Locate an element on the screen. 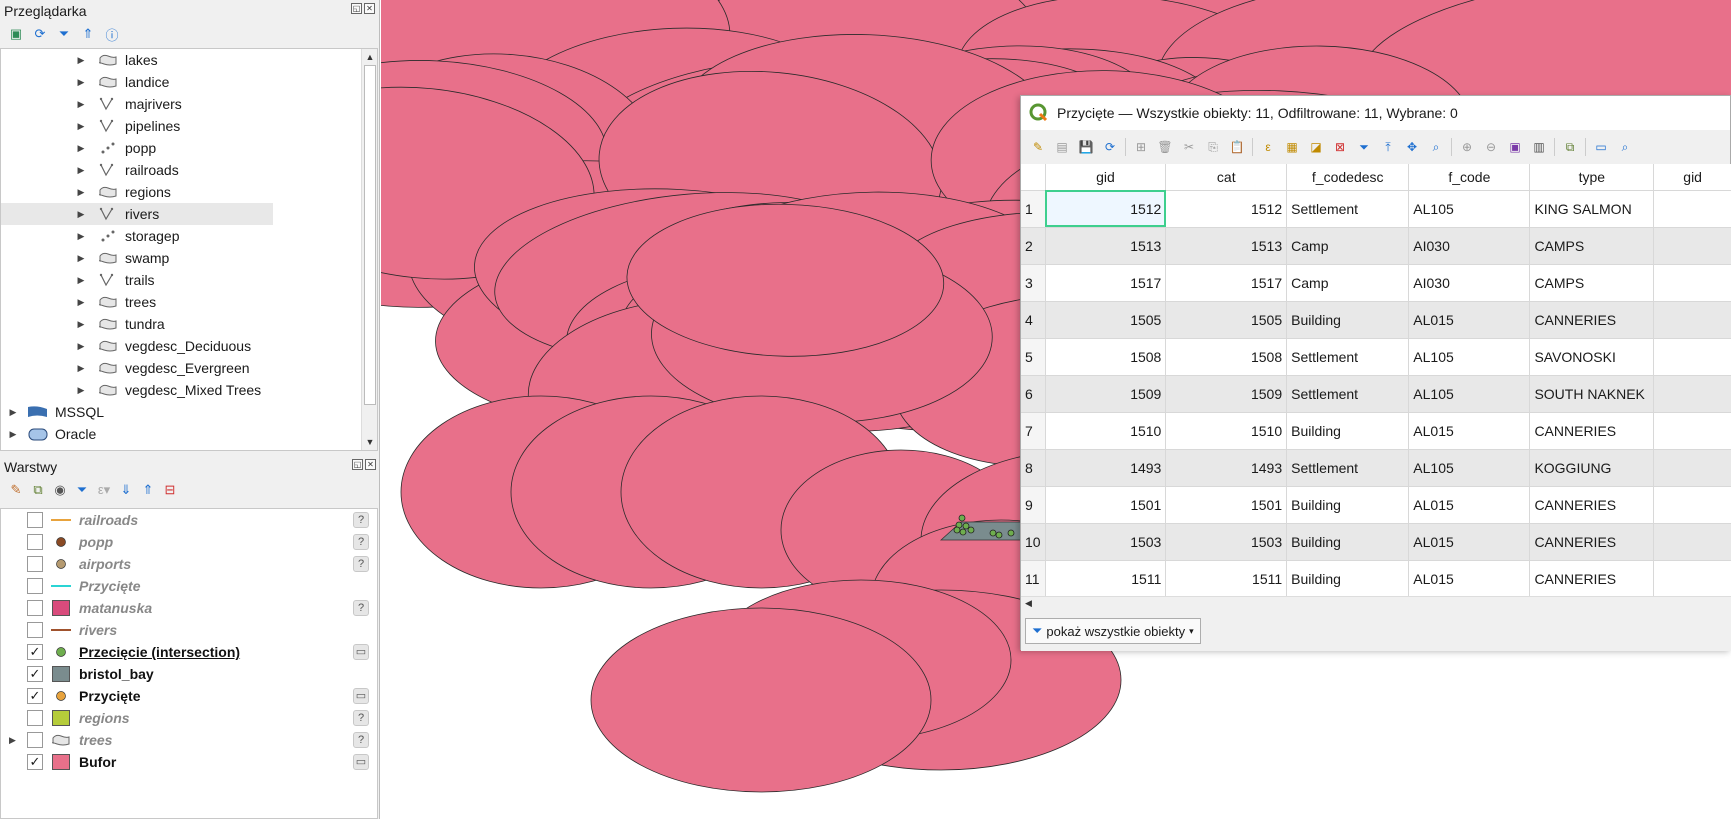 The width and height of the screenshot is (1731, 819). table-row: 1 1512 1512 Settlement AL105 KING SALMON is located at coordinates (1376, 209).